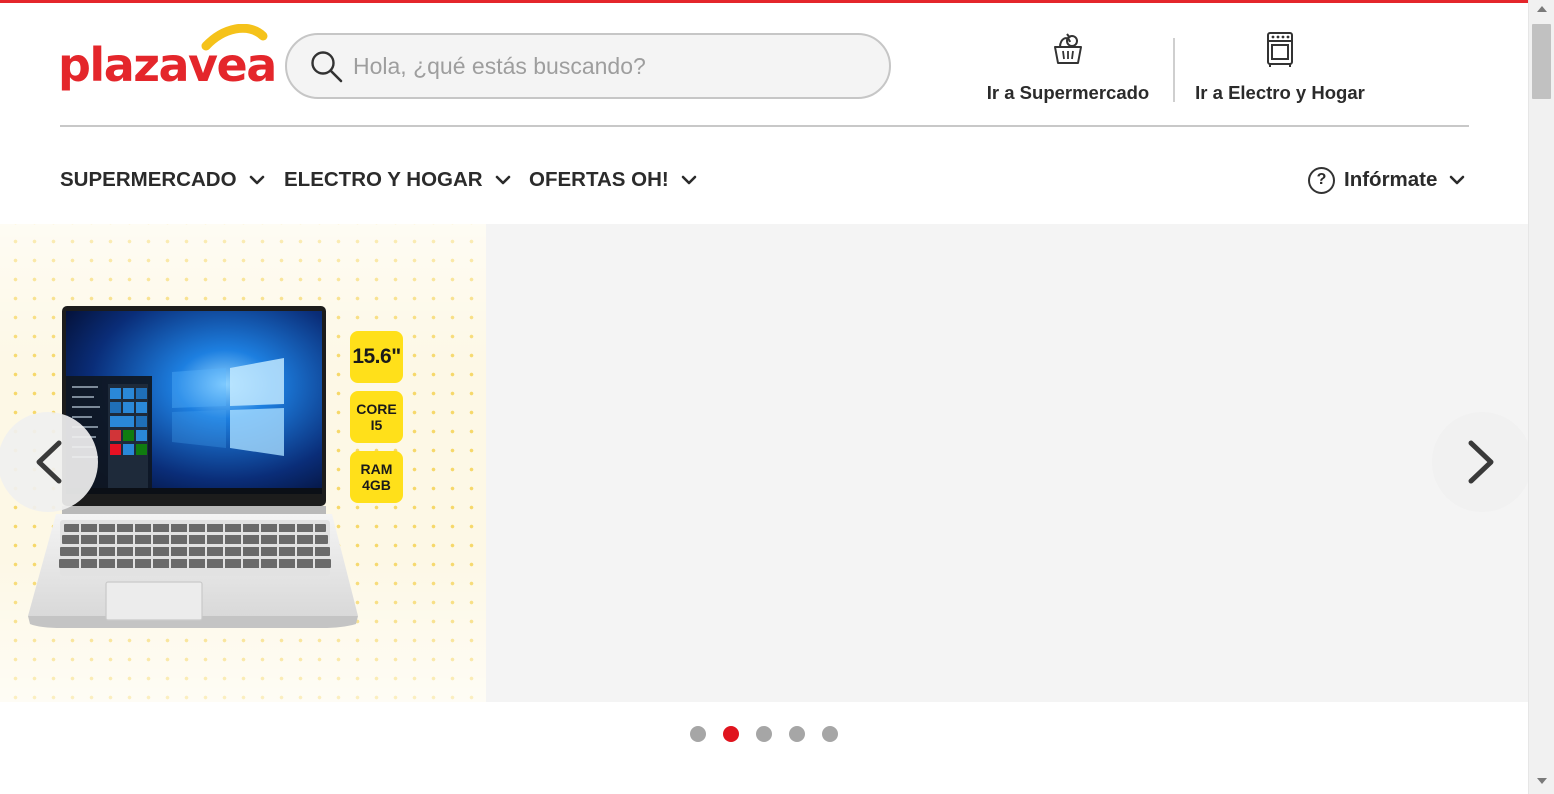 The width and height of the screenshot is (1554, 794). I want to click on scroll-down-arrow-icon, so click(1542, 781).